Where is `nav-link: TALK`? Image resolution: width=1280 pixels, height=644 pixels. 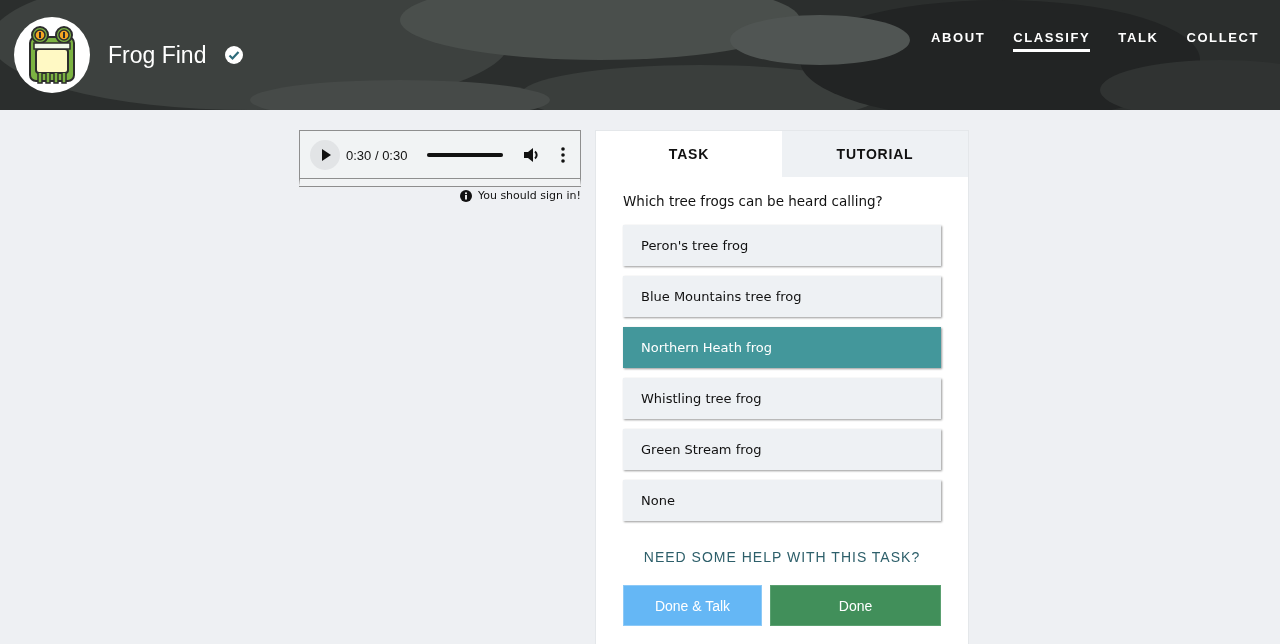 nav-link: TALK is located at coordinates (1138, 40).